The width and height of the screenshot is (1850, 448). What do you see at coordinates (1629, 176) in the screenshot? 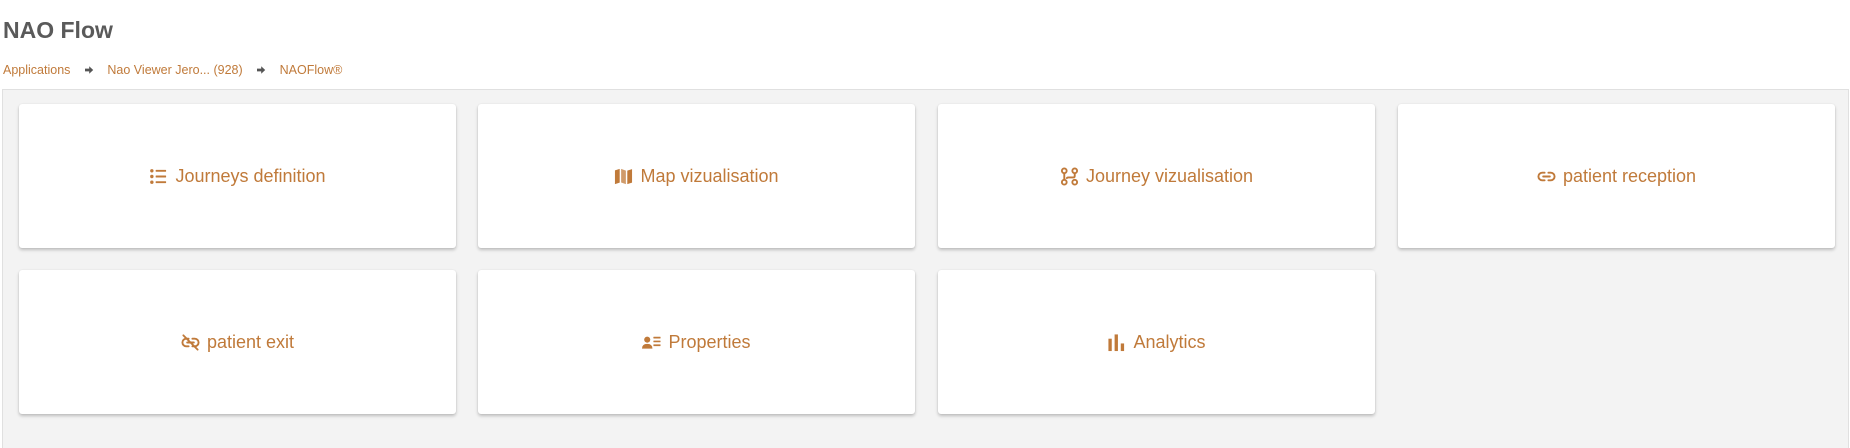
I see `tile-label: patient reception` at bounding box center [1629, 176].